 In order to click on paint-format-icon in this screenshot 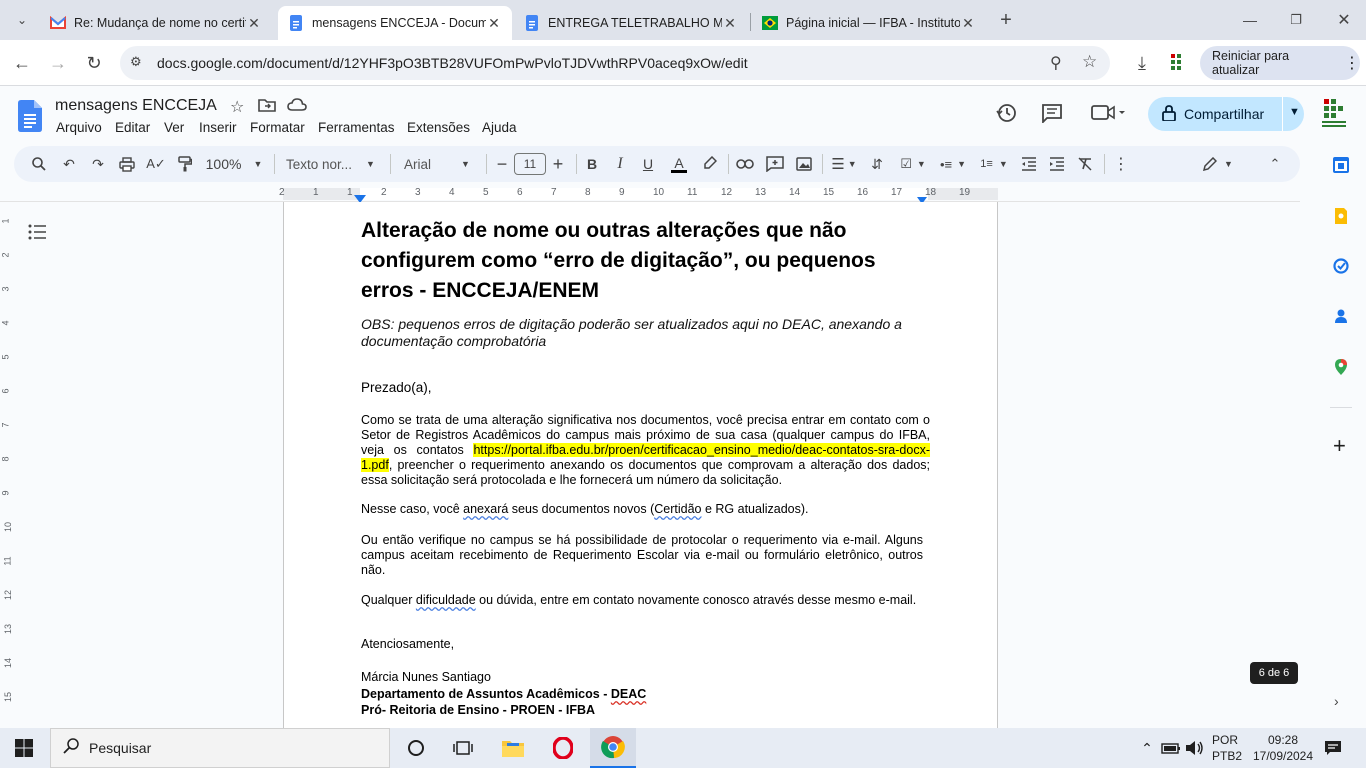, I will do `click(185, 164)`.